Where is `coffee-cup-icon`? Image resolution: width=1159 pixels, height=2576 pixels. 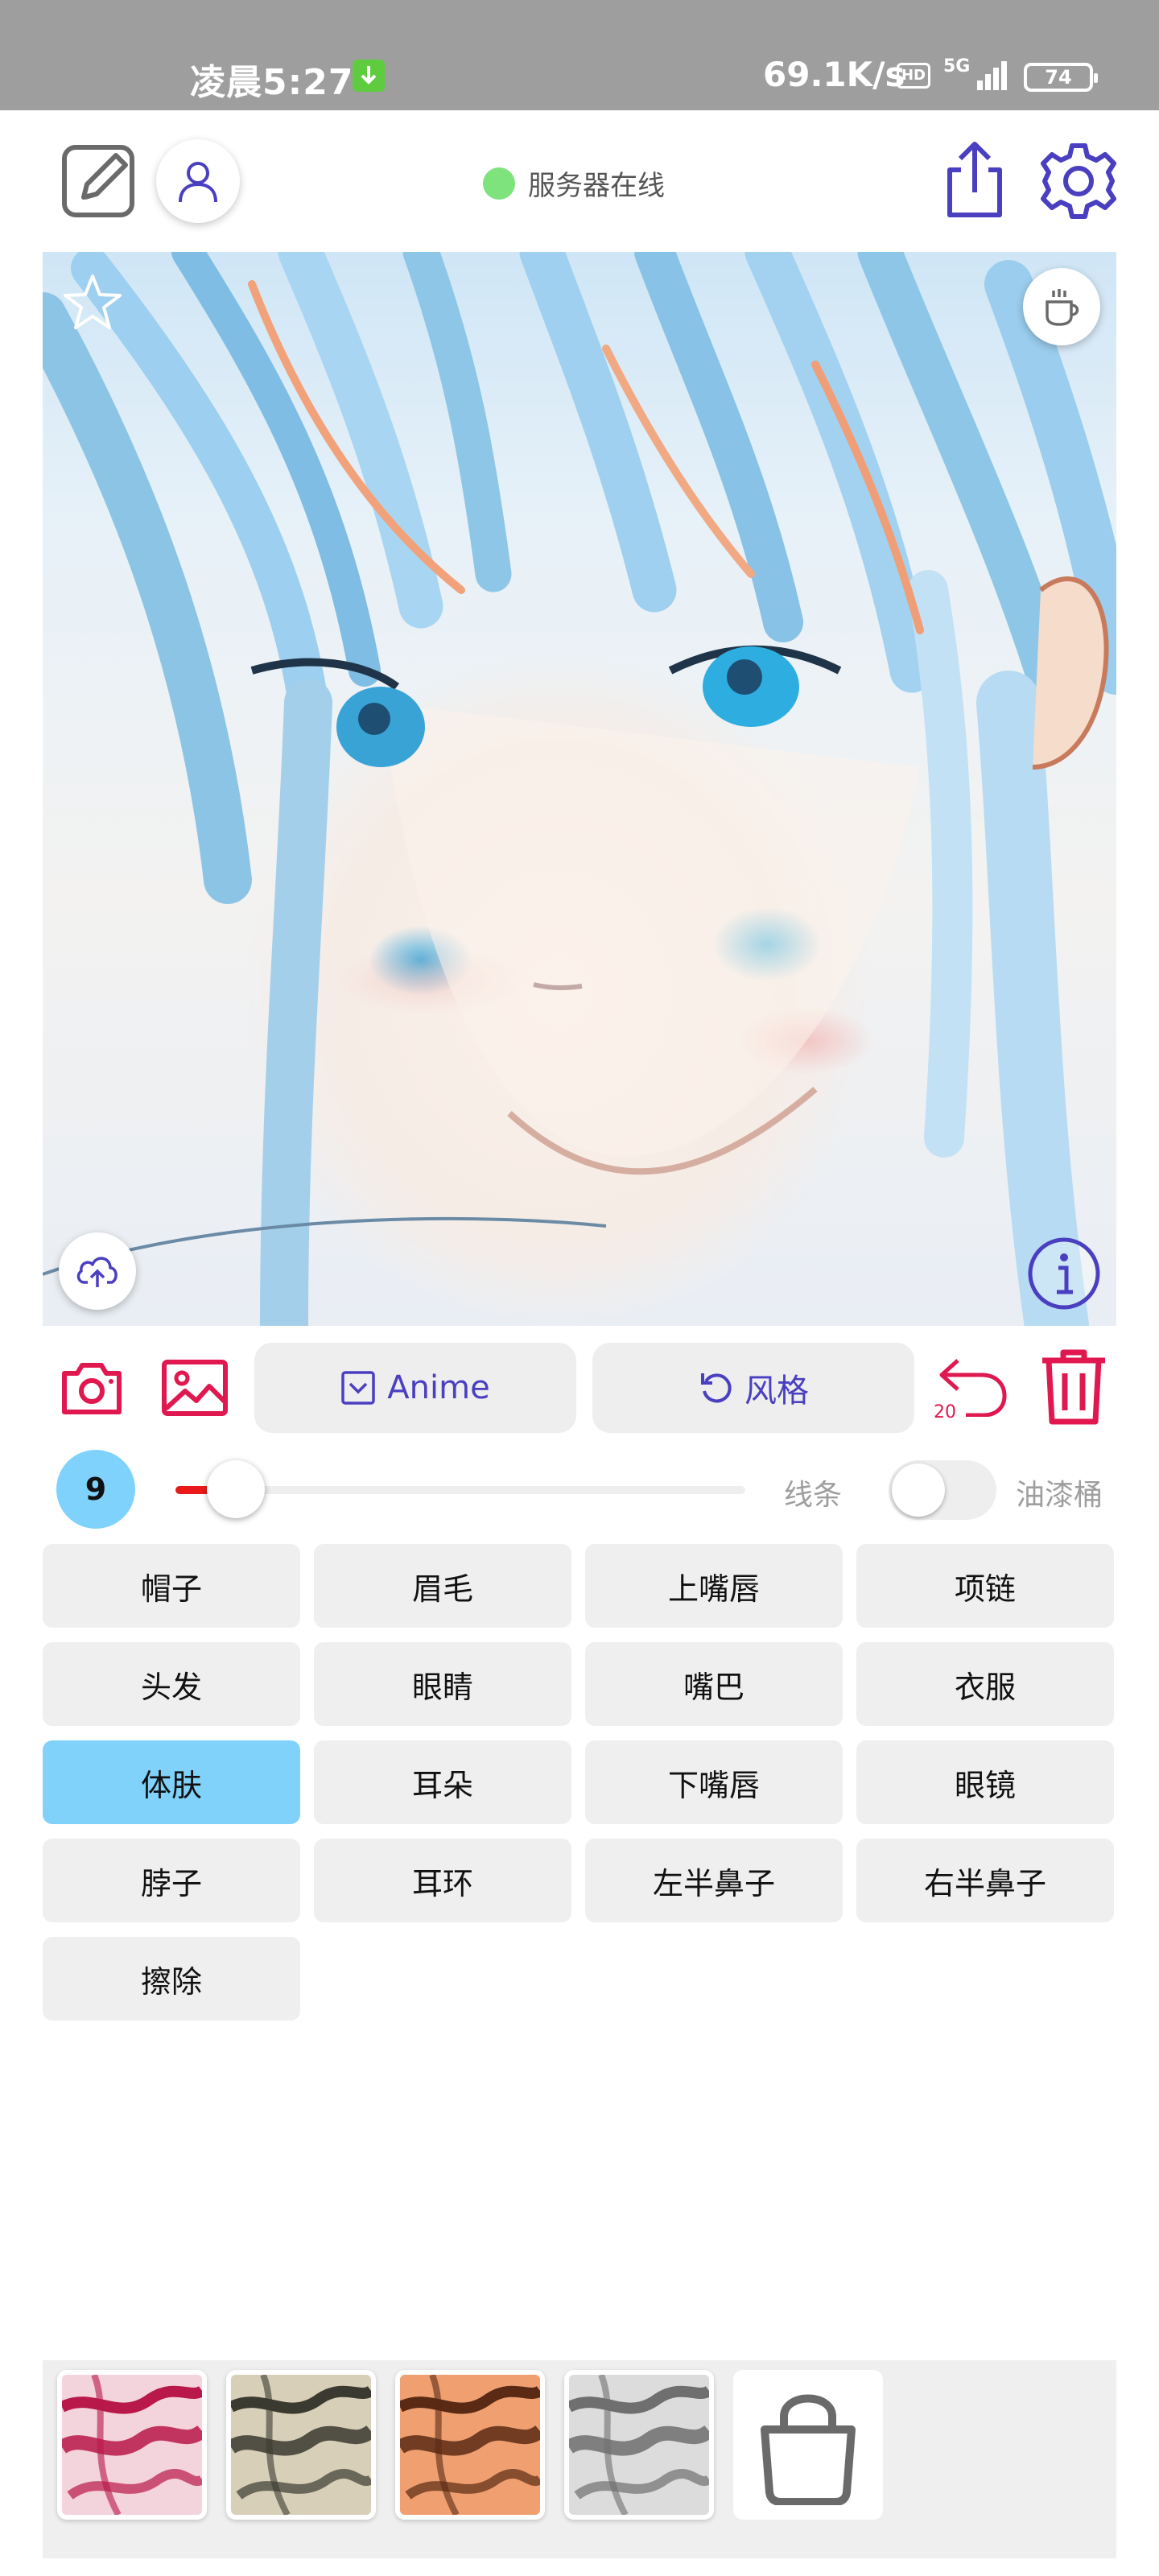 coffee-cup-icon is located at coordinates (1061, 306).